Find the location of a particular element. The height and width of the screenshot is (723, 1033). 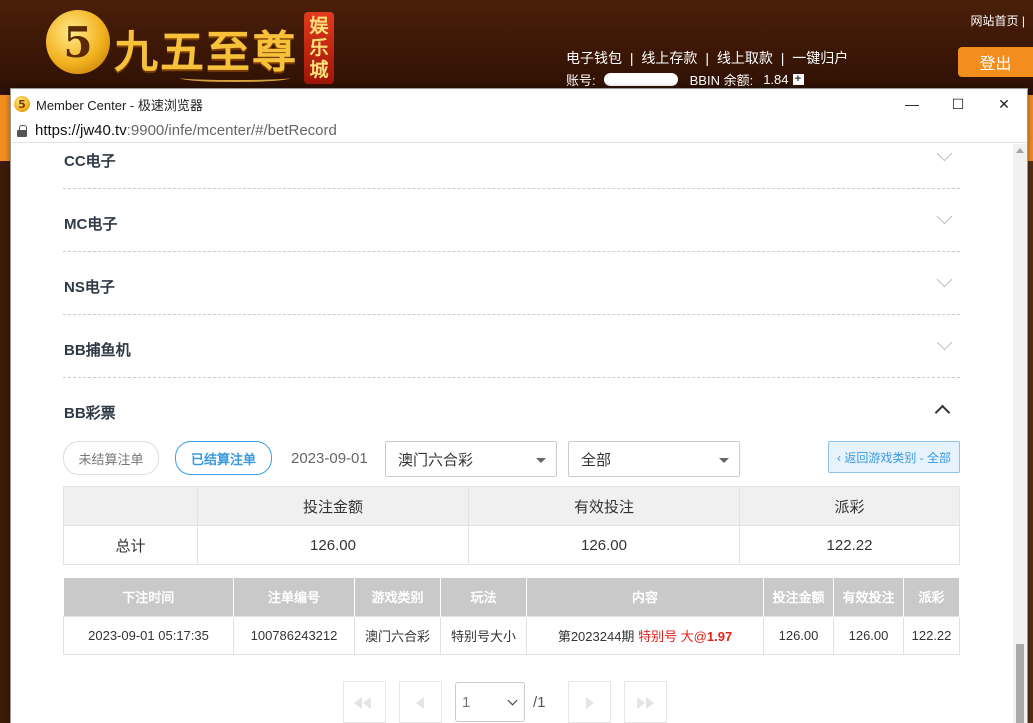

link-one-click-transfer: 一键归户 is located at coordinates (820, 58).